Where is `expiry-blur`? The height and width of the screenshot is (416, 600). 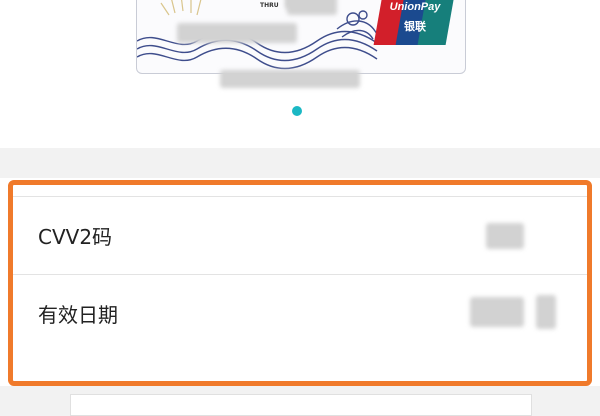
expiry-blur is located at coordinates (312, 7).